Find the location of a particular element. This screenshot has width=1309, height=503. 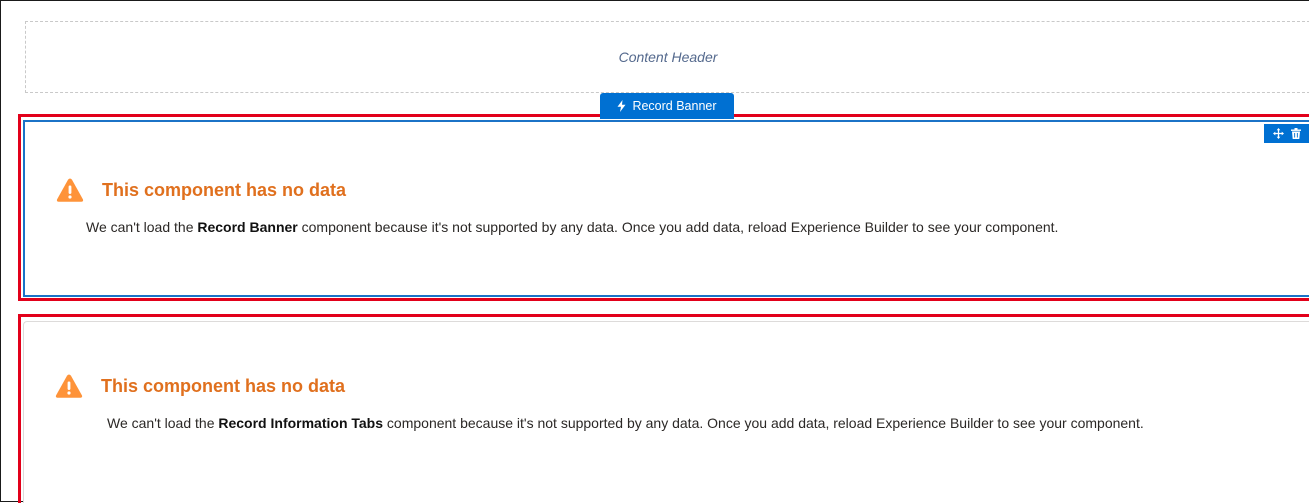

content-header-region: Content Header is located at coordinates (667, 57).